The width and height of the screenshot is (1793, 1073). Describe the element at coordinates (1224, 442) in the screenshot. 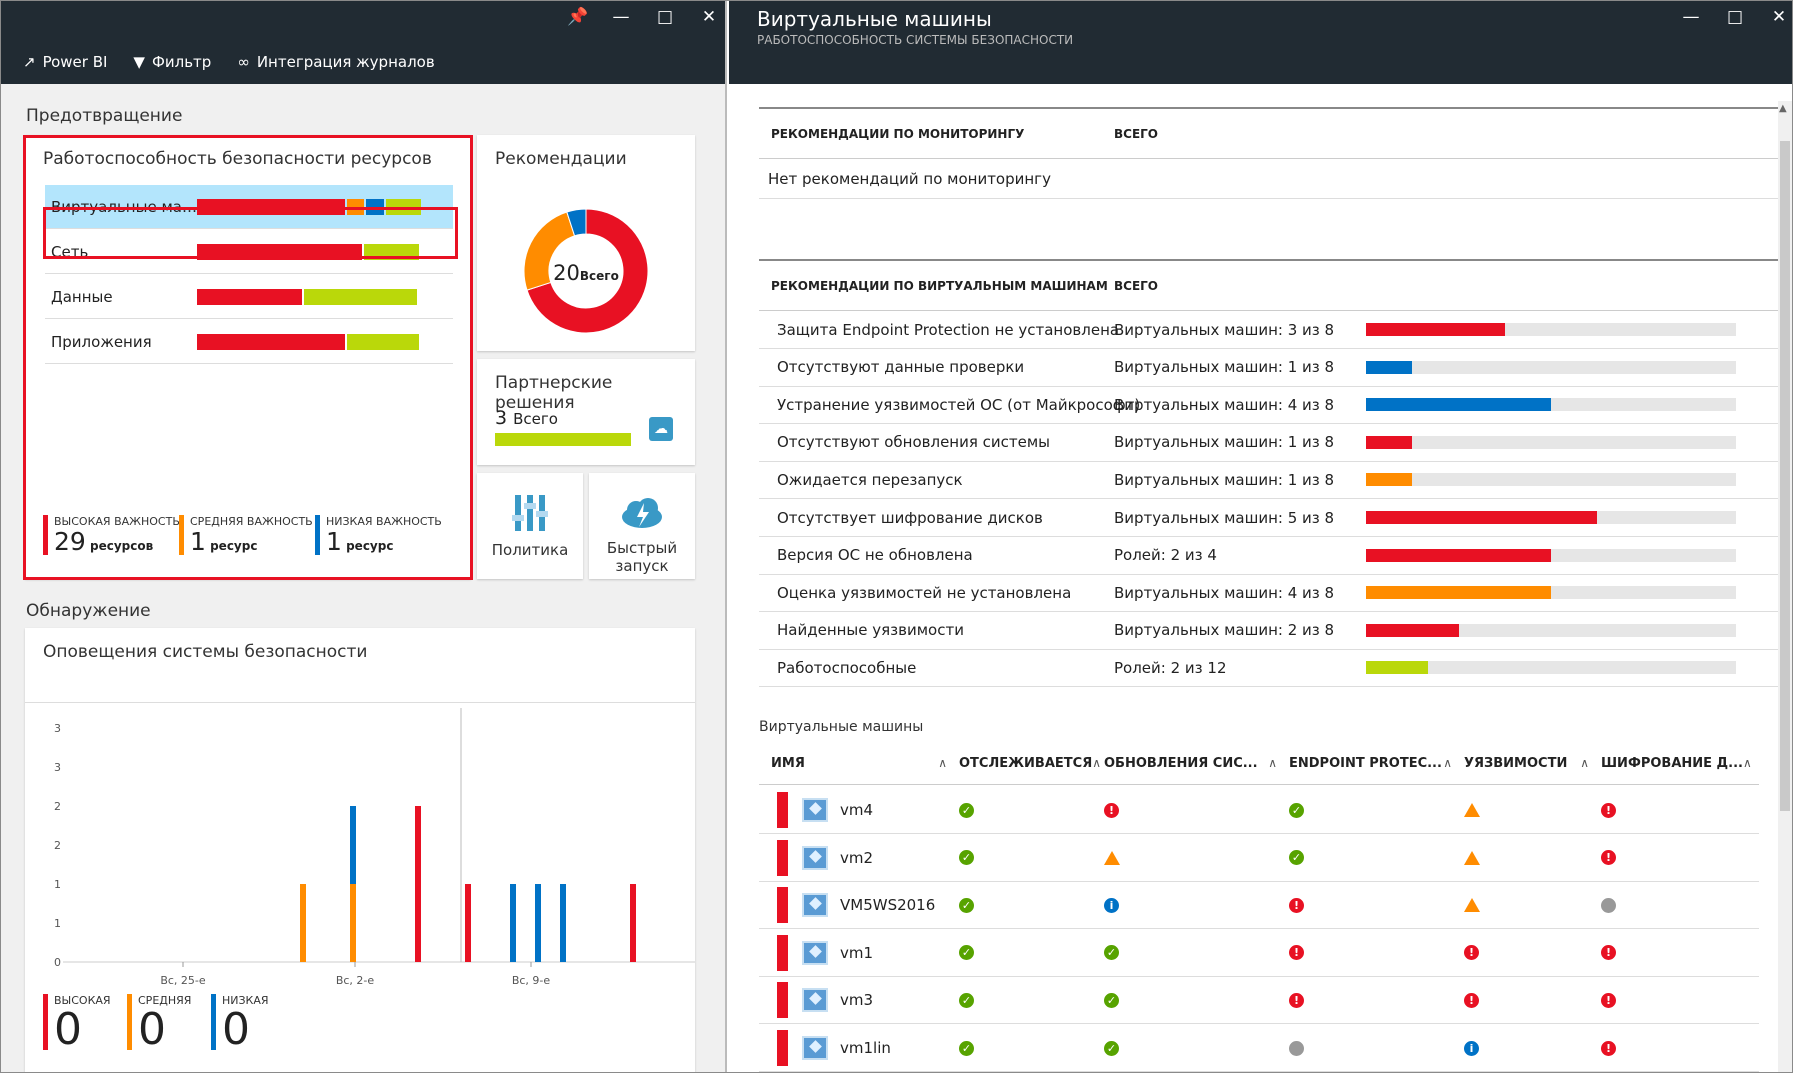

I see `vm-rec-total: Виртуальных машин: 1 из 8` at that location.